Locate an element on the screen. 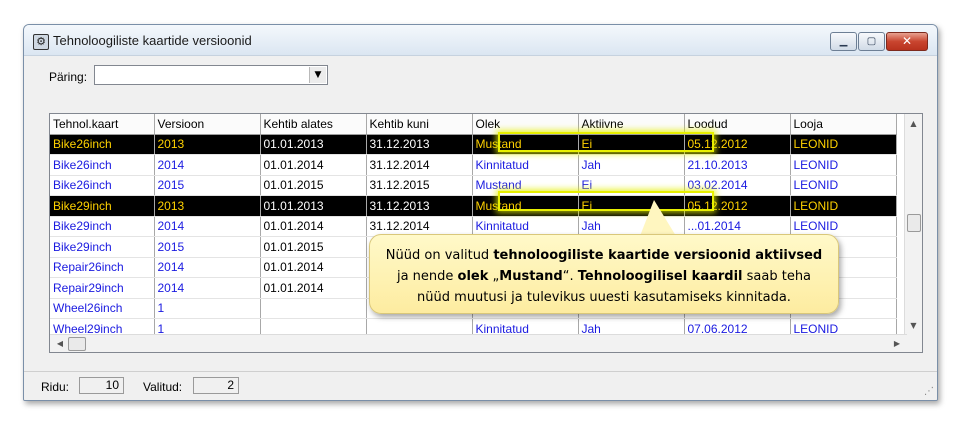  callout-text: ja nende is located at coordinates (427, 276).